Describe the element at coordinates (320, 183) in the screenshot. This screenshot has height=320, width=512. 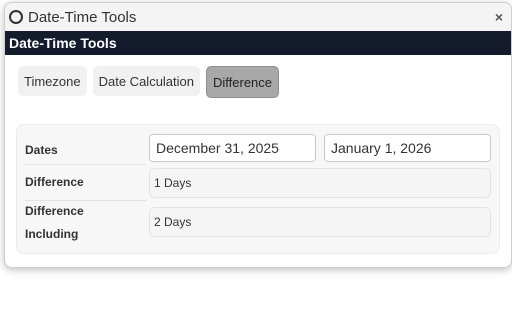
I see `difference-value: 1 Days` at that location.